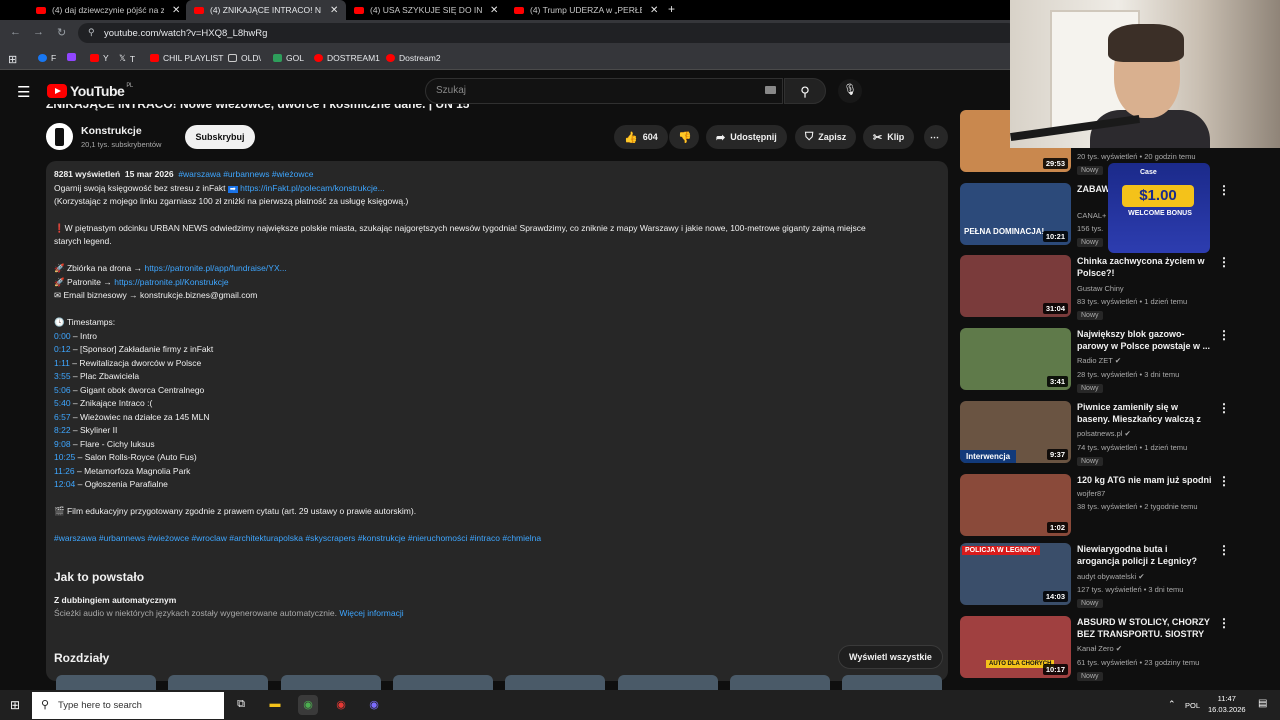 The height and width of the screenshot is (720, 1280). Describe the element at coordinates (245, 174) in the screenshot. I see `hashtags-top: #warszawa #urbannews #wieżowce` at that location.